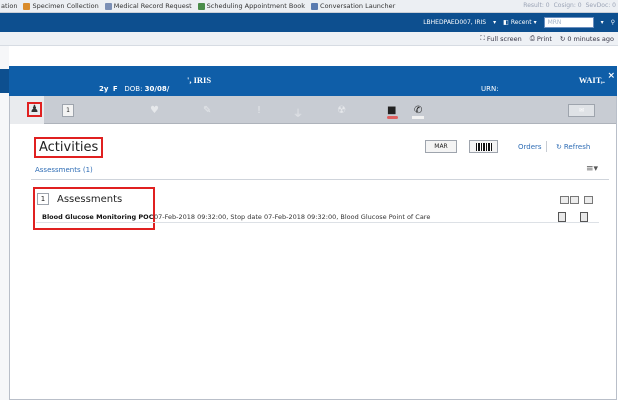 Image resolution: width=618 pixels, height=400 pixels. Describe the element at coordinates (441, 146) in the screenshot. I see `mar-button: MAR` at that location.